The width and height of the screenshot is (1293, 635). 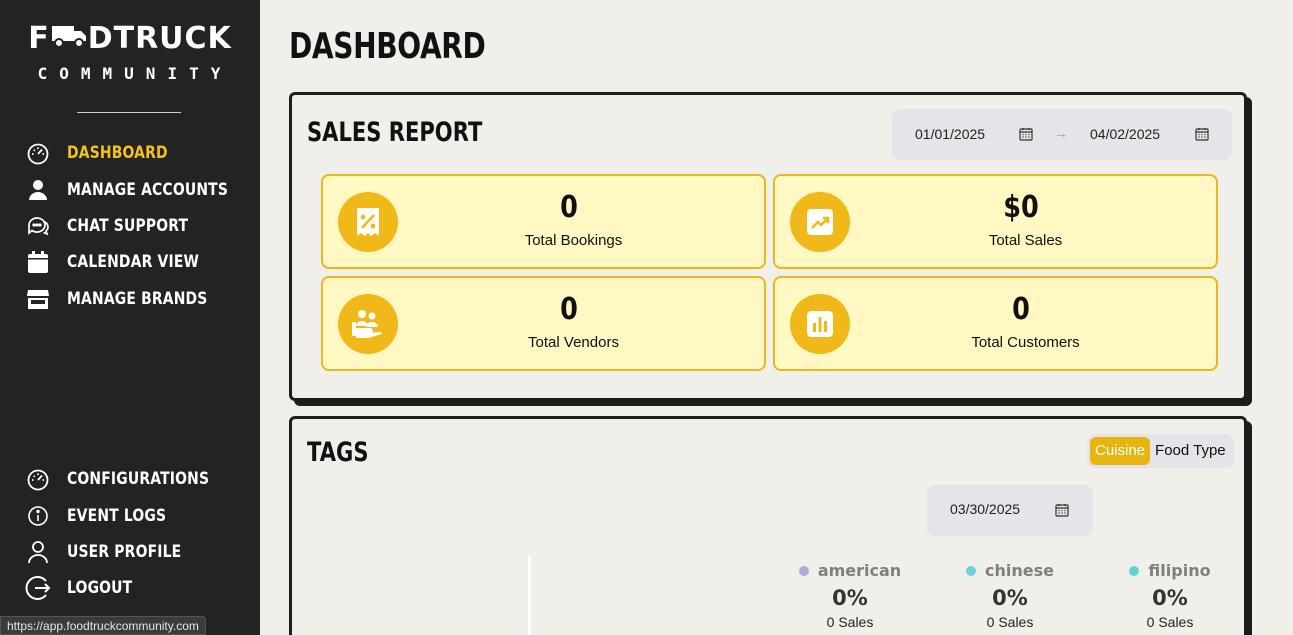 I want to click on sales-date-range-picker: 01/01/2025 → 04/02/2025, so click(x=1062, y=134).